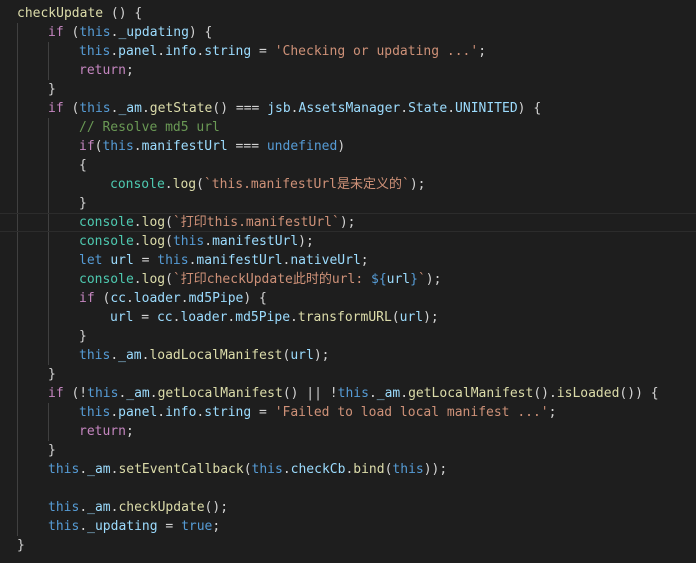 This screenshot has height=563, width=696. Describe the element at coordinates (197, 526) in the screenshot. I see `code-token: true` at that location.